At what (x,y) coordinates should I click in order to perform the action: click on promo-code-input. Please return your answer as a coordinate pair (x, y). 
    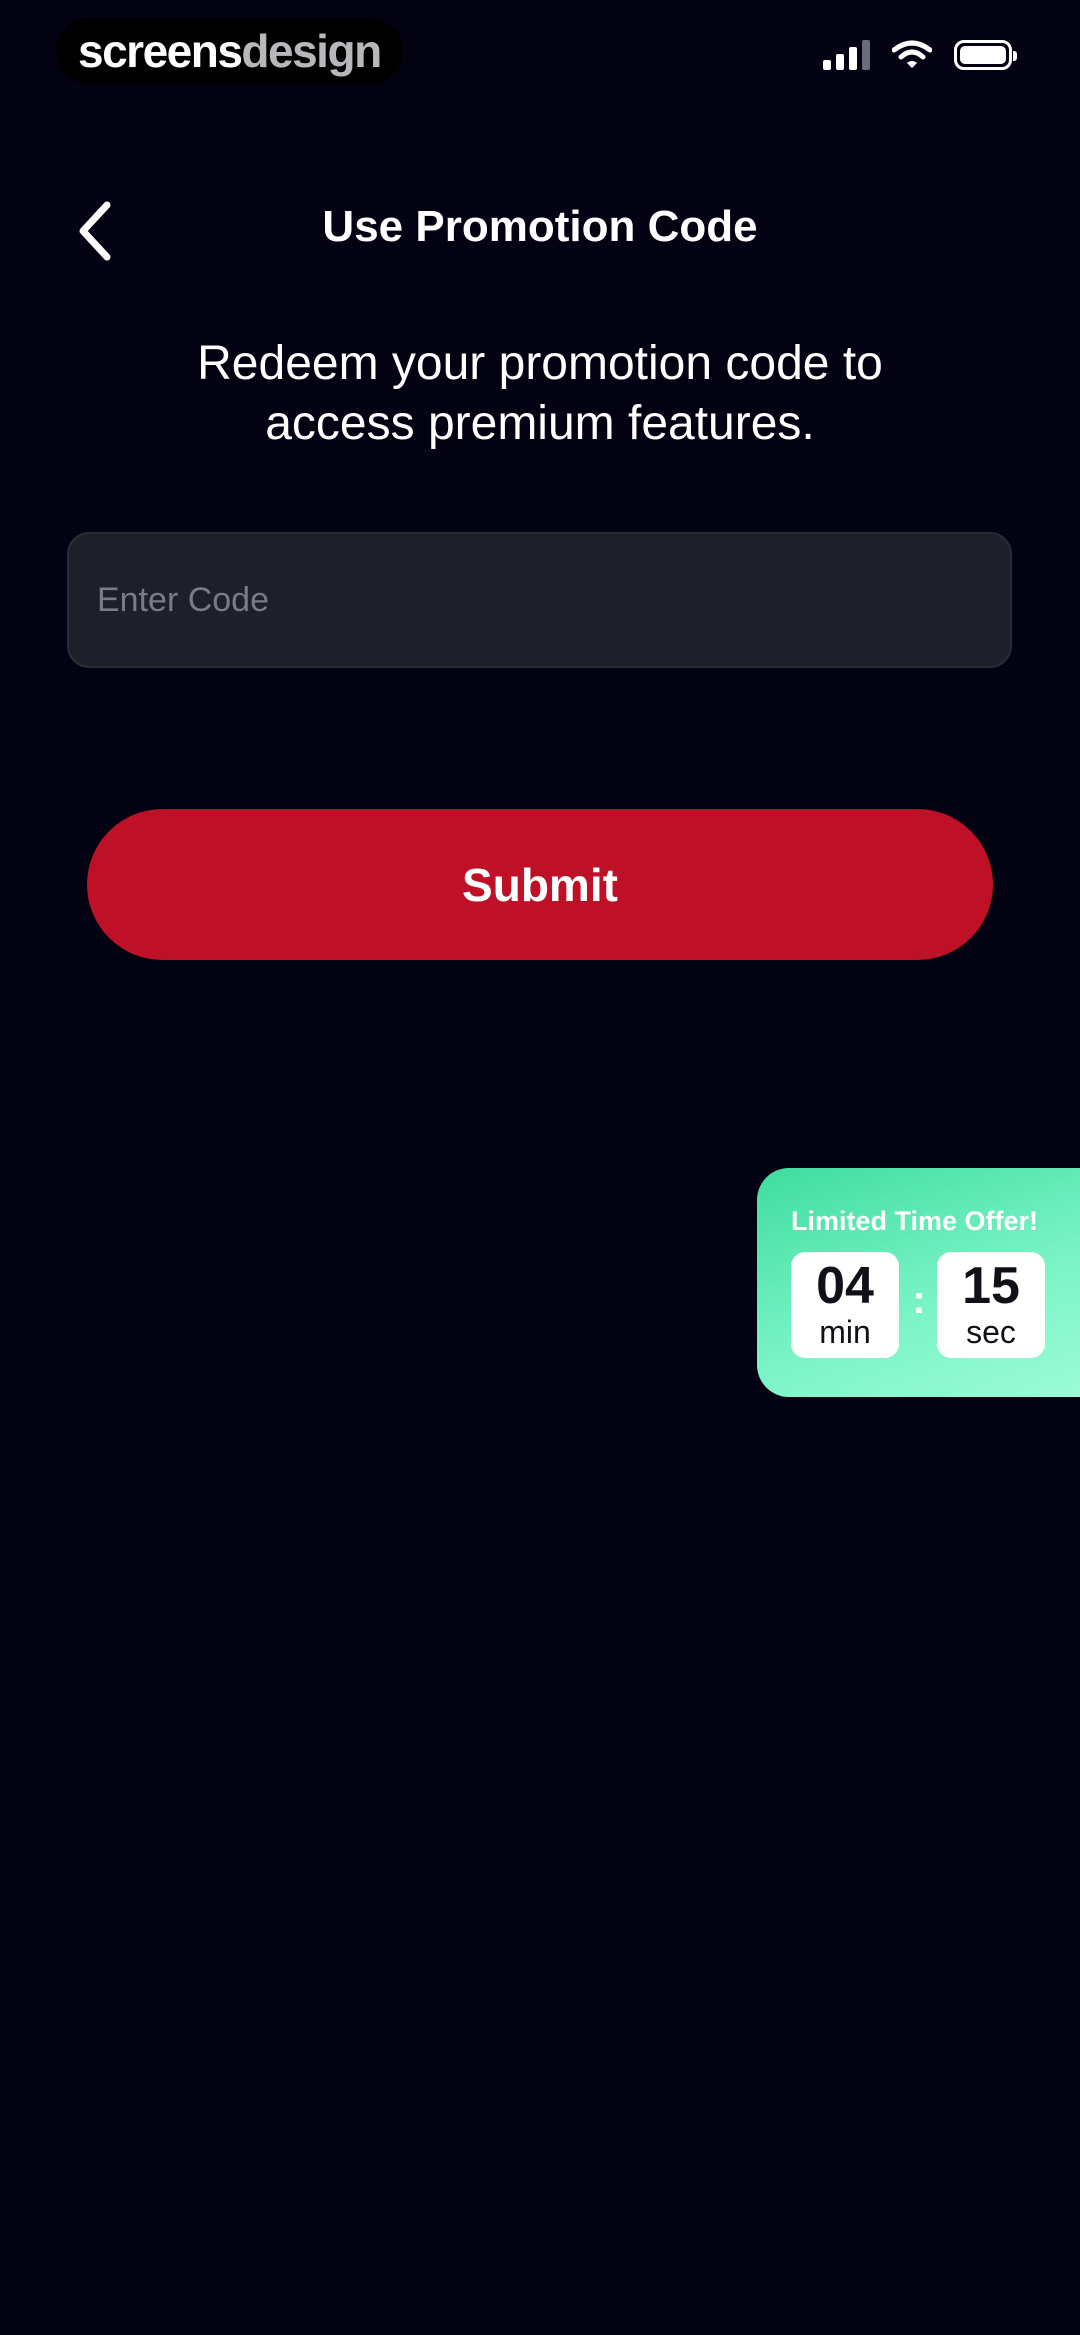
    Looking at the image, I should click on (539, 600).